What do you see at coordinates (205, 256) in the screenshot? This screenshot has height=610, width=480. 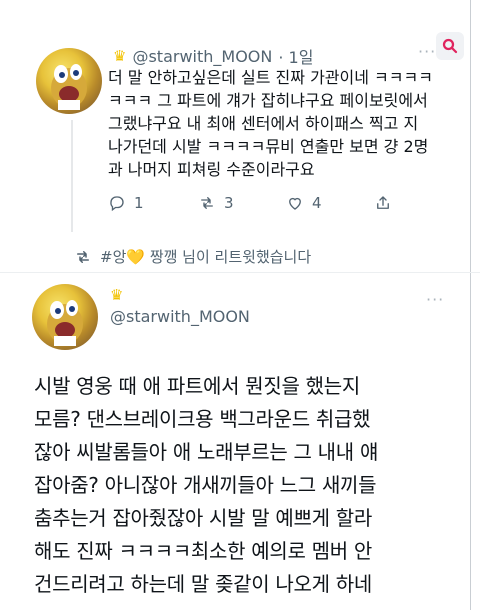 I see `retweet-banner-text: #앙💛 짱깽 님이 리트윗했습니다` at bounding box center [205, 256].